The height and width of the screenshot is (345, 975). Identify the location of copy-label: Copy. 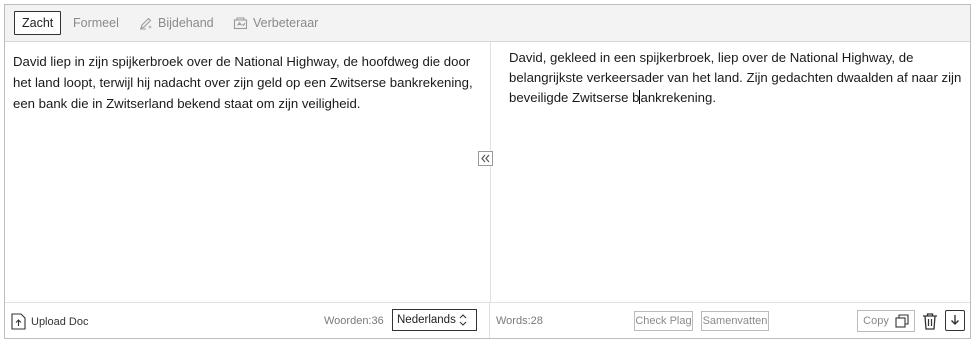
(876, 321).